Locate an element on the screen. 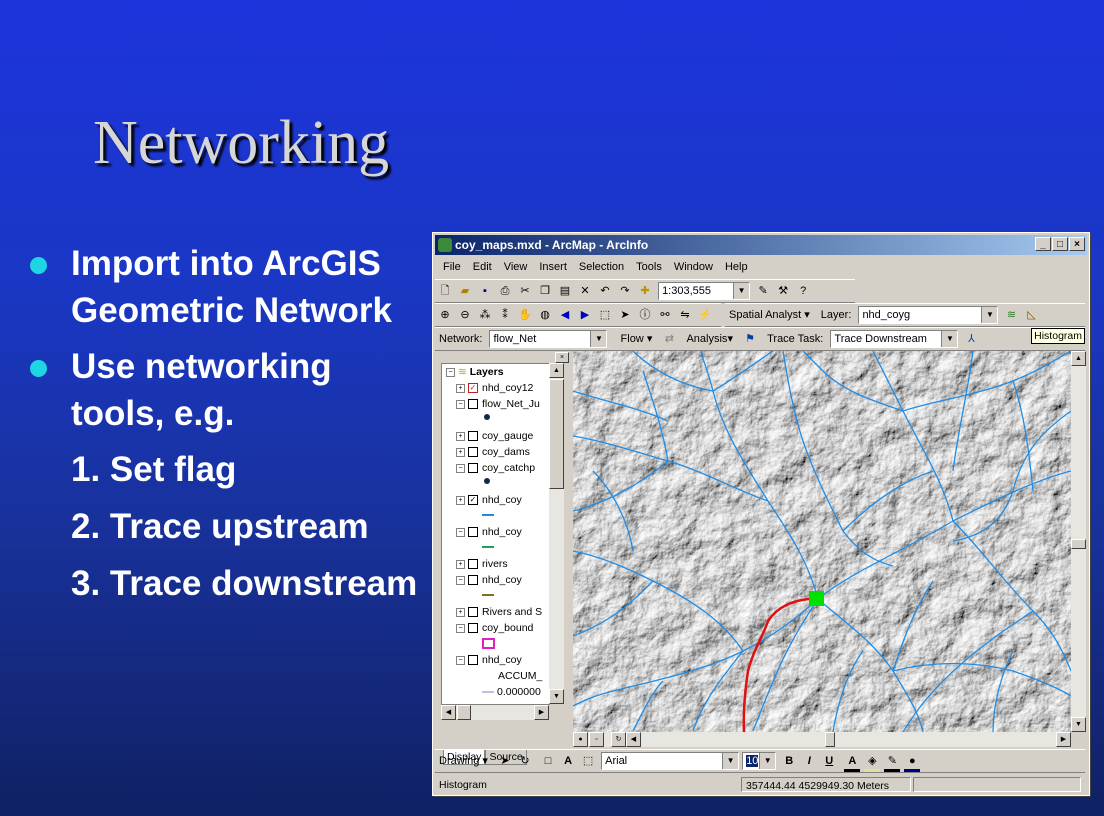 Image resolution: width=1104 pixels, height=816 pixels. undo-icon: ↶ is located at coordinates (605, 291).